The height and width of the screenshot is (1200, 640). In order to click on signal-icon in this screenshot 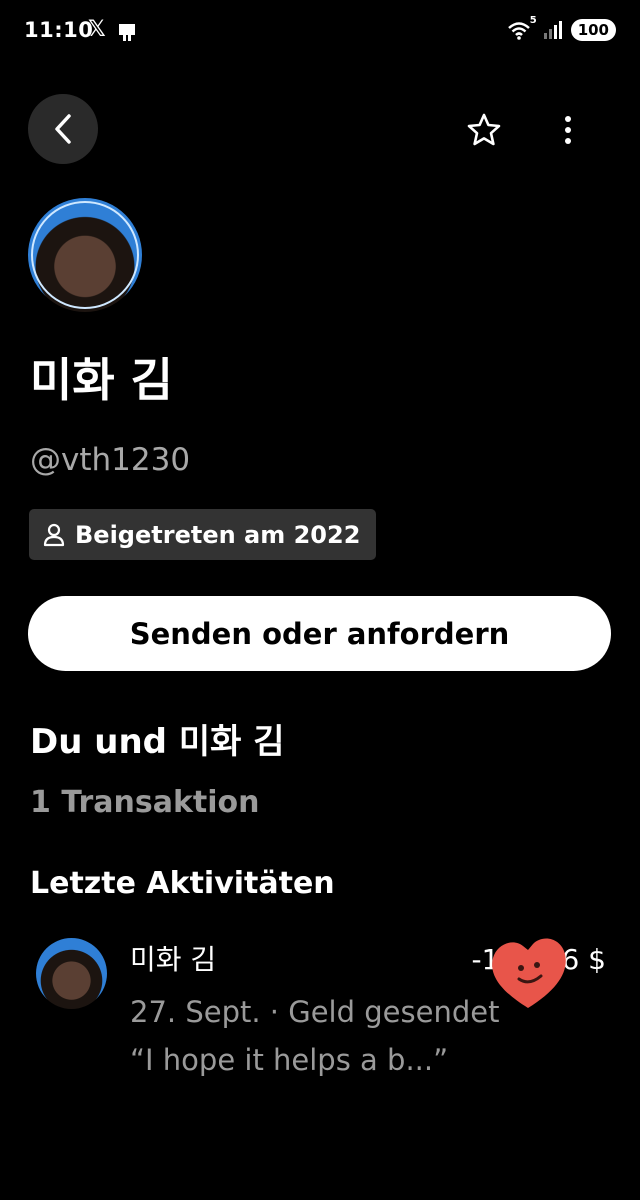, I will do `click(552, 30)`.